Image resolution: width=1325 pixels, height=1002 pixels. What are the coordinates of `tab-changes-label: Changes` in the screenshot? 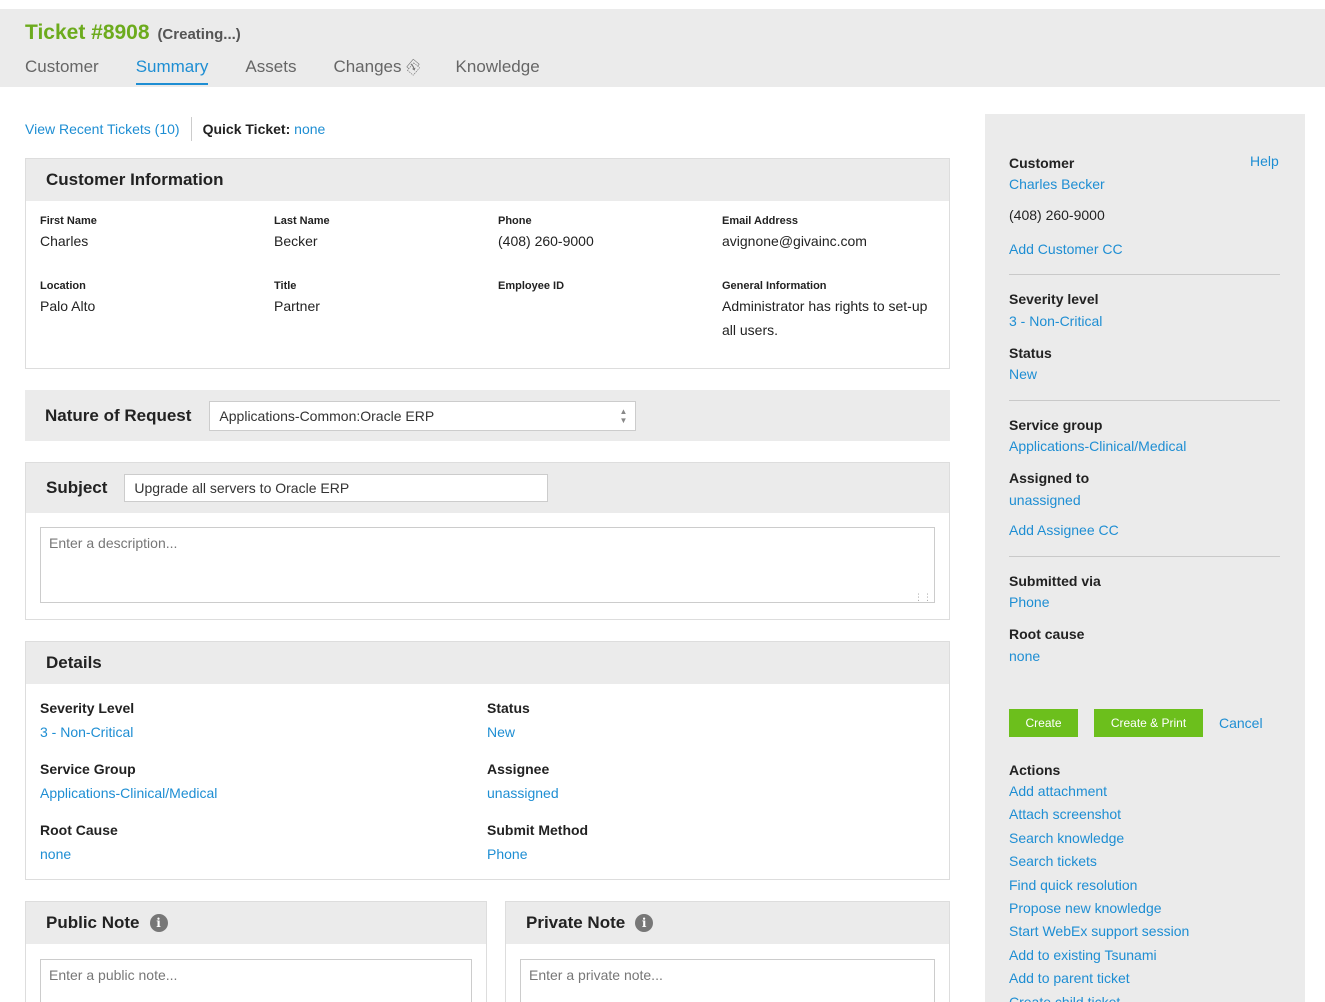 It's located at (367, 66).